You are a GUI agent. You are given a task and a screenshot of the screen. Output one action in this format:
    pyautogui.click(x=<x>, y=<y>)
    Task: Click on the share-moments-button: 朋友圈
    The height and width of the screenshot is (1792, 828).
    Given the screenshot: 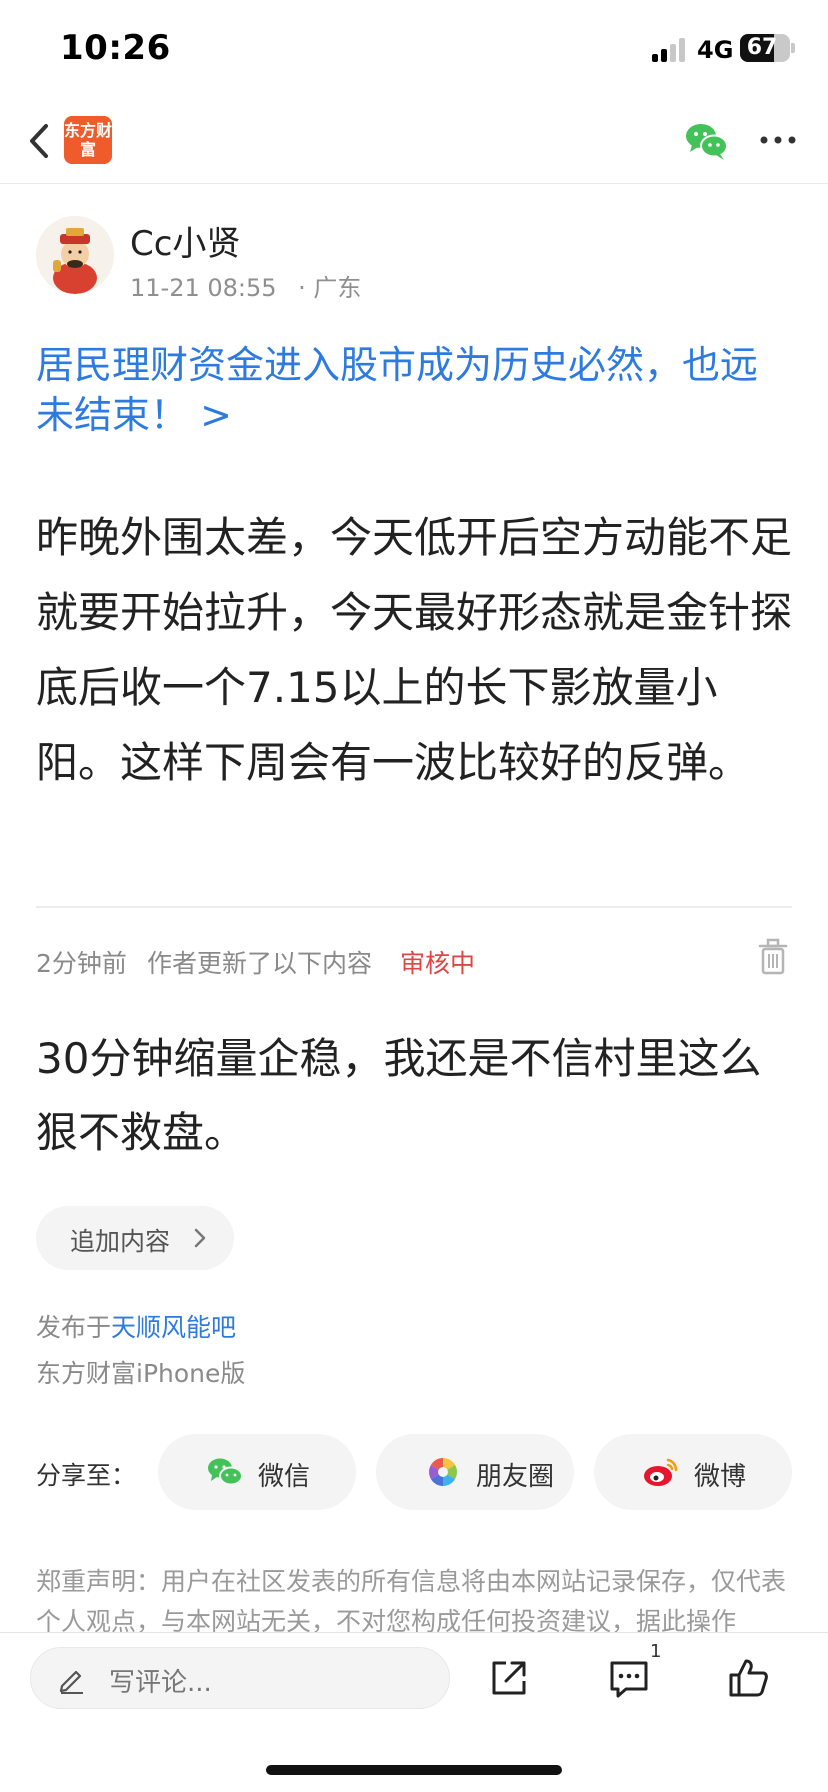 What is the action you would take?
    pyautogui.click(x=475, y=1472)
    